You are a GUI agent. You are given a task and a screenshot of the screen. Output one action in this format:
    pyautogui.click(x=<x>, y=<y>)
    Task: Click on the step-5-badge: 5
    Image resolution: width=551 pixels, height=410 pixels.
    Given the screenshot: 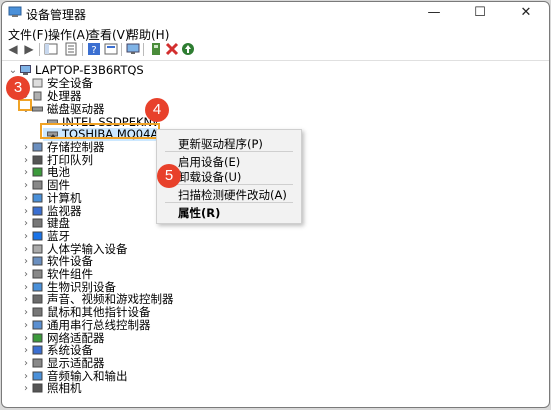 What is the action you would take?
    pyautogui.click(x=169, y=176)
    